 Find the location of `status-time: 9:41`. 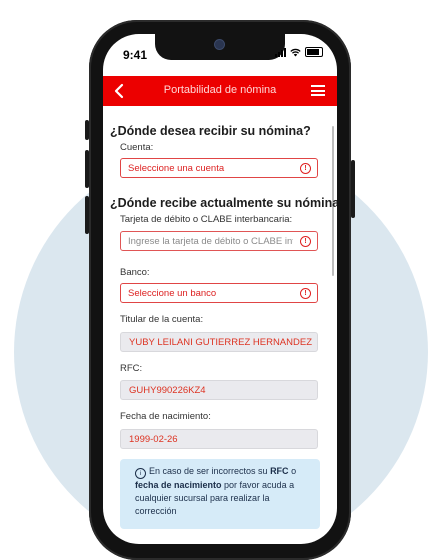

status-time: 9:41 is located at coordinates (135, 55).